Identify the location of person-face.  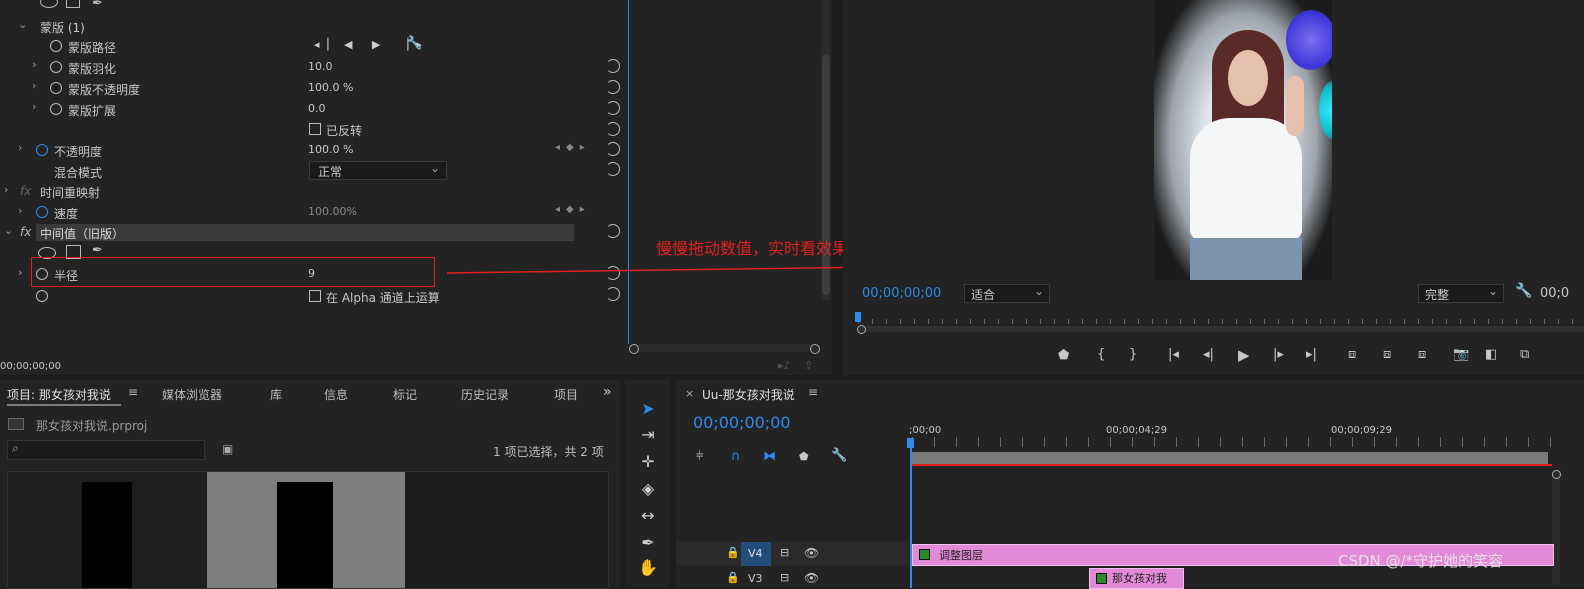
(1248, 78).